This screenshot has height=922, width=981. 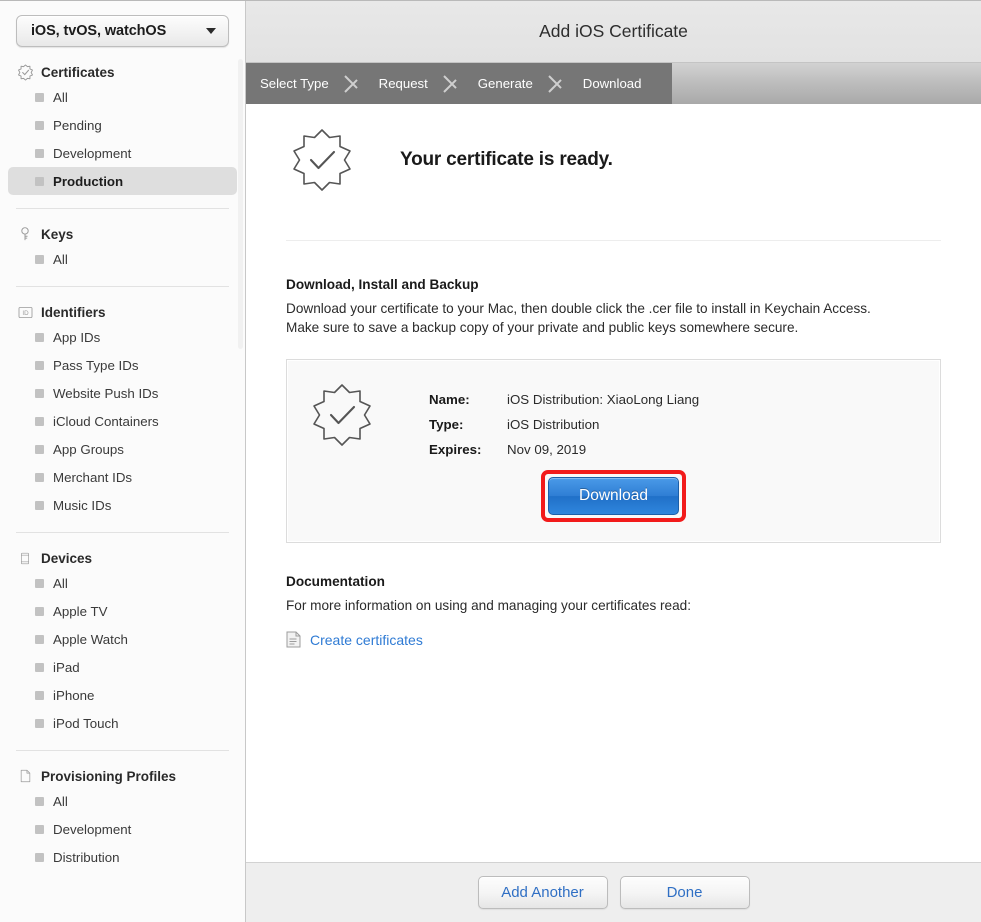 What do you see at coordinates (122, 477) in the screenshot?
I see `sidebar-item-merchant-ids: Merchant IDs` at bounding box center [122, 477].